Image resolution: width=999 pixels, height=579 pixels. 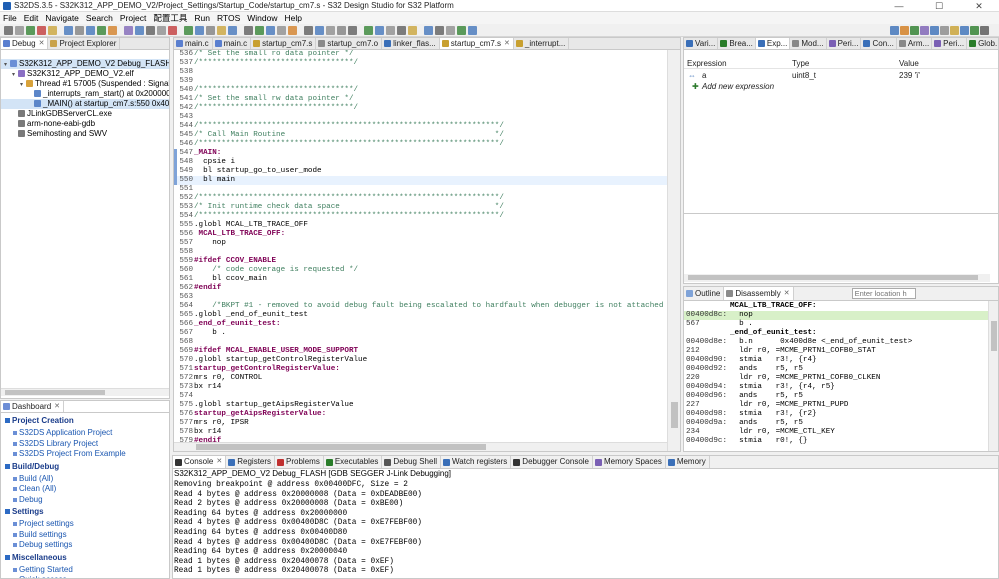 I want to click on dashboard-link: Quick access, so click(x=40, y=576).